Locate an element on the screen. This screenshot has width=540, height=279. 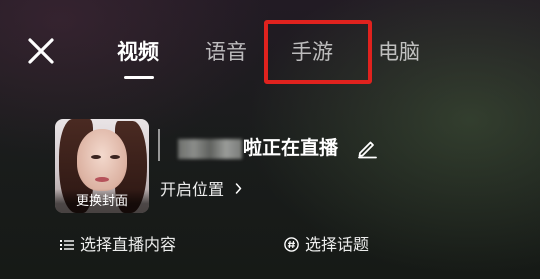
edit-title-button is located at coordinates (367, 148).